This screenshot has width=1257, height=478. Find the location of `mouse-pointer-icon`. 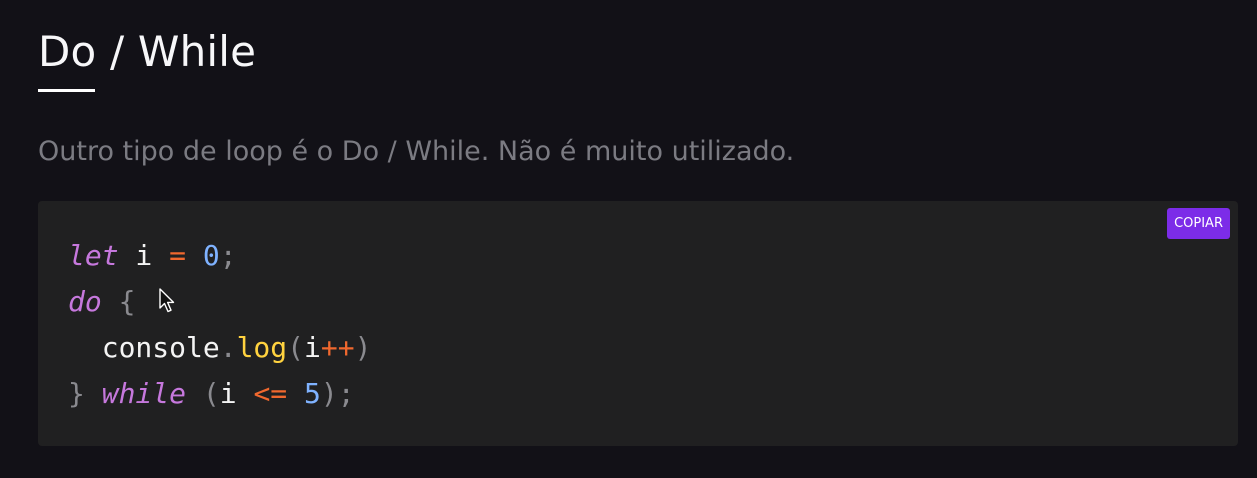

mouse-pointer-icon is located at coordinates (167, 300).